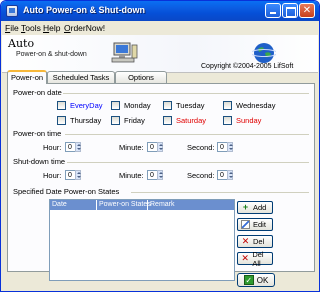  I want to click on power-on-minute-spinner: 0, so click(155, 147).